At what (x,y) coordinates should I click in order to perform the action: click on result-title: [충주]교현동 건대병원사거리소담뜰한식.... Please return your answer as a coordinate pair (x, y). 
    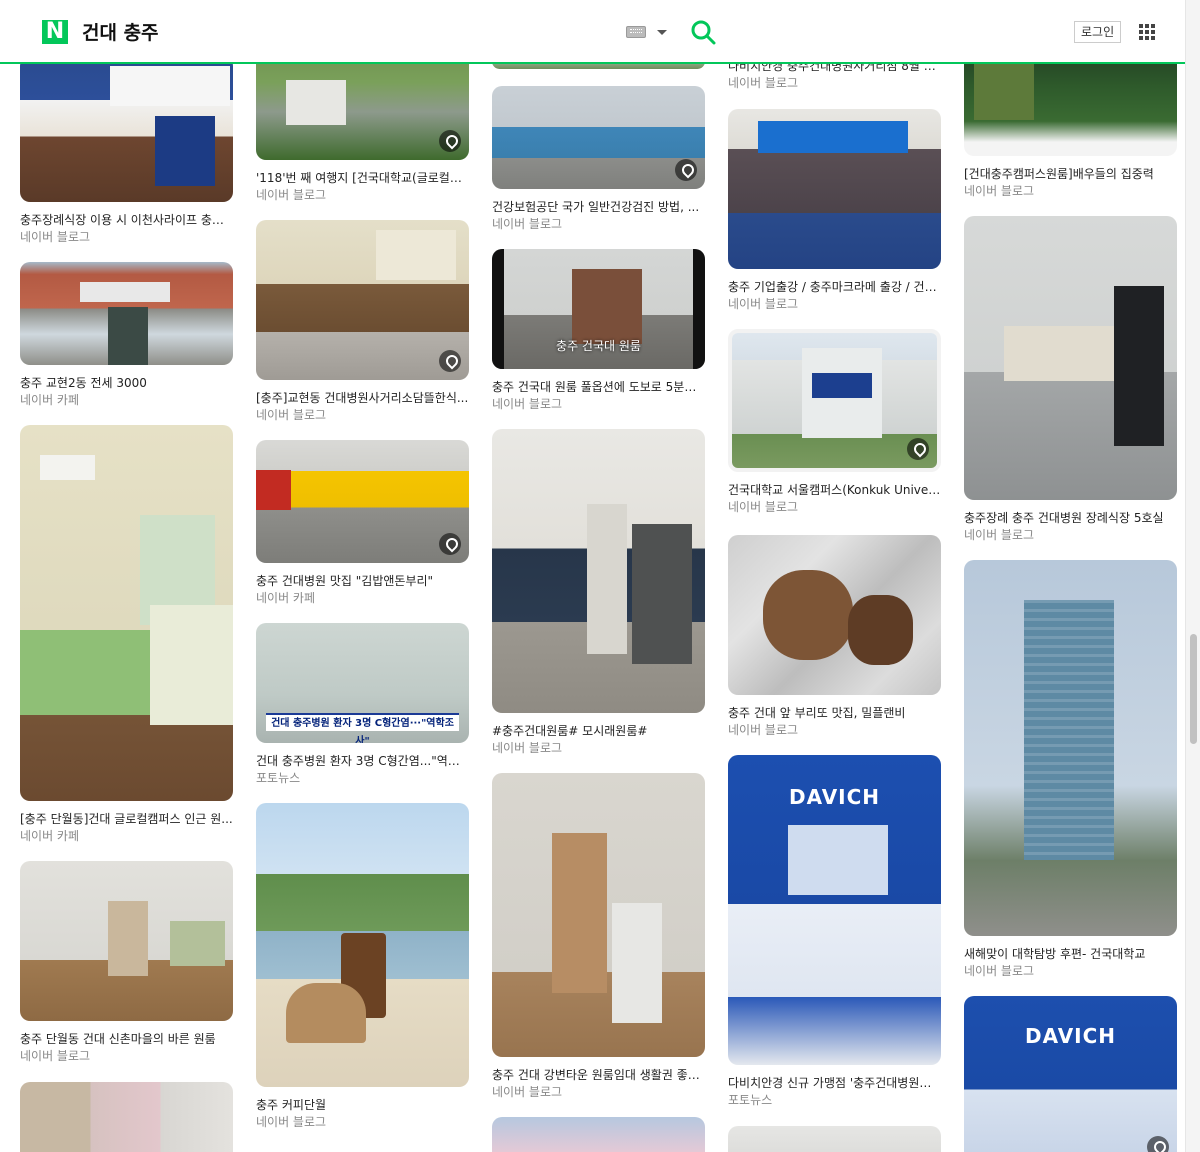
    Looking at the image, I should click on (362, 398).